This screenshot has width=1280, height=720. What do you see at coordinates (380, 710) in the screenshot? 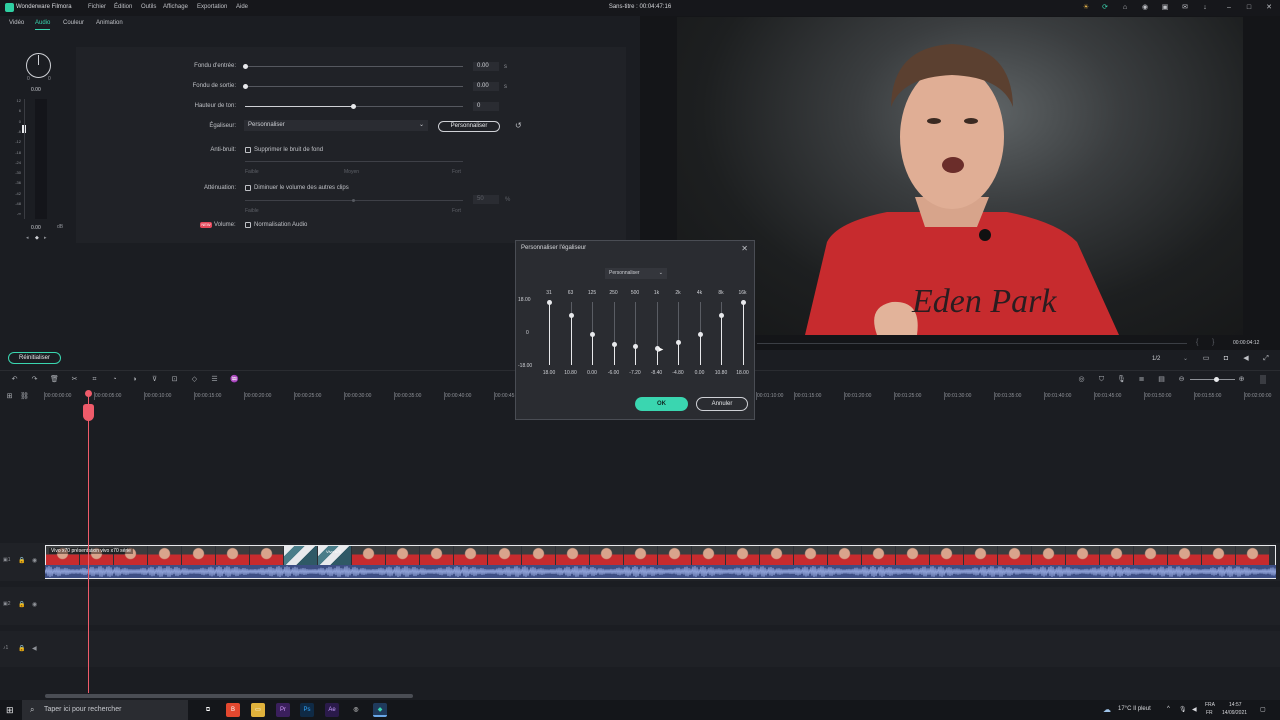
I see `filmora-taskbar-icon: ◆` at bounding box center [380, 710].